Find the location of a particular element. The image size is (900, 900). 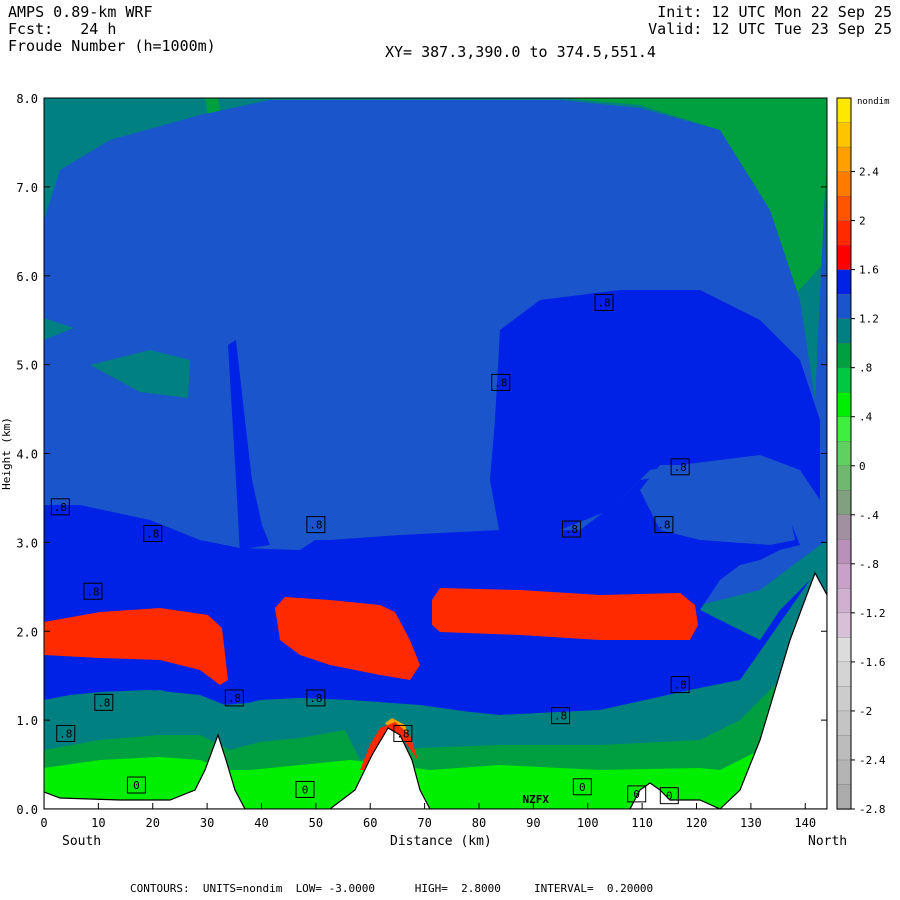

x-tick-label: 90 is located at coordinates (533, 823).